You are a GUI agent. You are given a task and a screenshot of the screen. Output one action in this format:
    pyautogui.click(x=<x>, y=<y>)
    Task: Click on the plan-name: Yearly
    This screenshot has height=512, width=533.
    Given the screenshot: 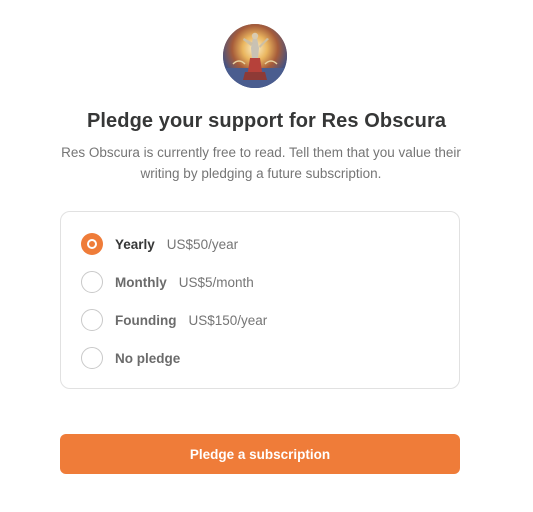 What is the action you would take?
    pyautogui.click(x=135, y=244)
    